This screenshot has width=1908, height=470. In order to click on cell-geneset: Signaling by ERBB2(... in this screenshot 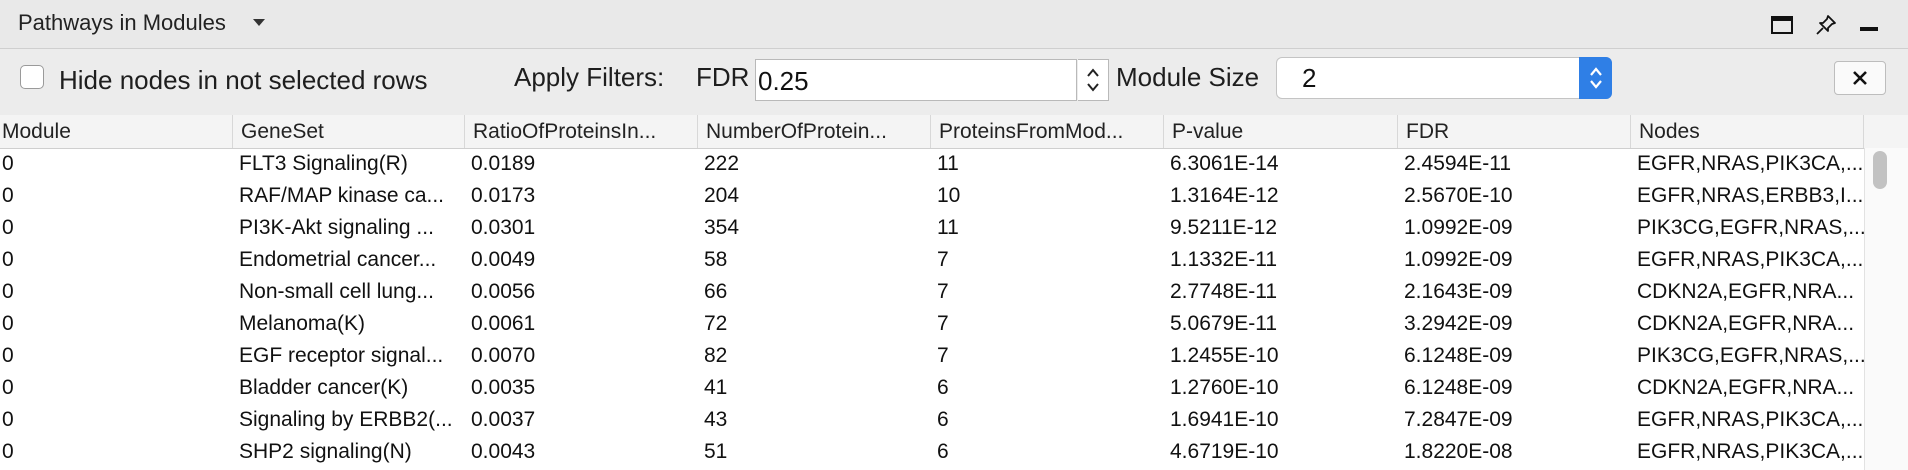, I will do `click(346, 419)`.